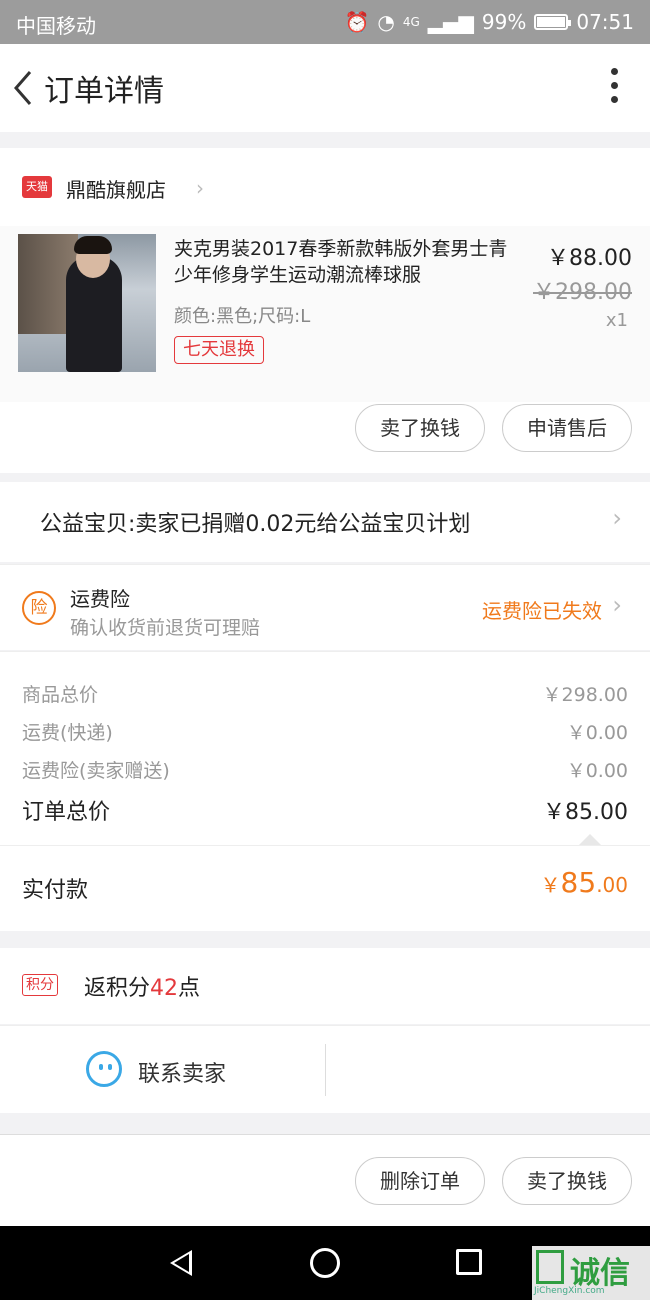 This screenshot has width=650, height=1300. What do you see at coordinates (550, 885) in the screenshot?
I see `currency-symbol: ￥` at bounding box center [550, 885].